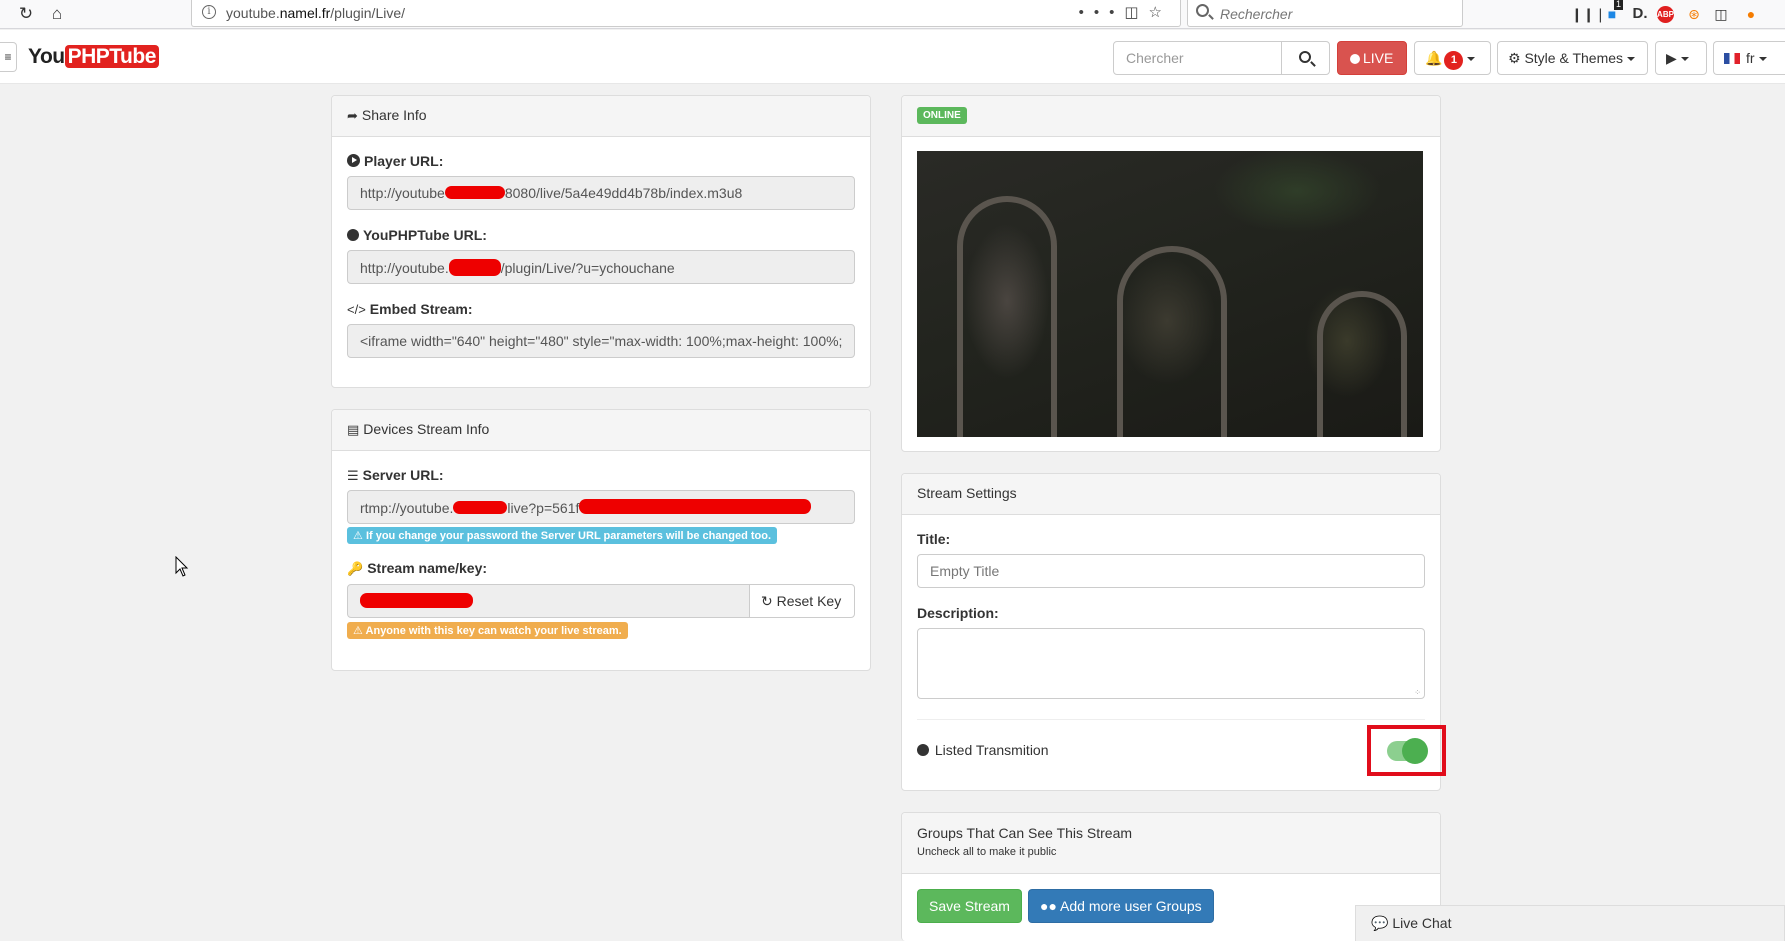  I want to click on add-user-groups-button: ●● Add more user Groups, so click(1121, 906).